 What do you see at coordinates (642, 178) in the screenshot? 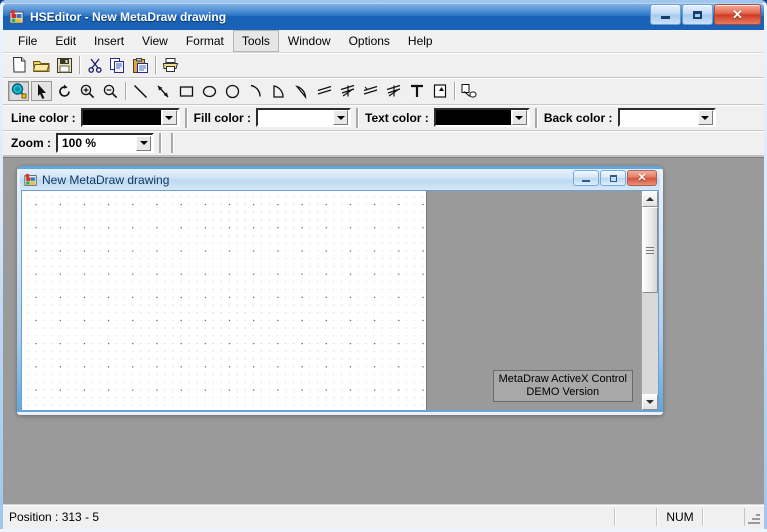
I see `child-close-button: ✕` at bounding box center [642, 178].